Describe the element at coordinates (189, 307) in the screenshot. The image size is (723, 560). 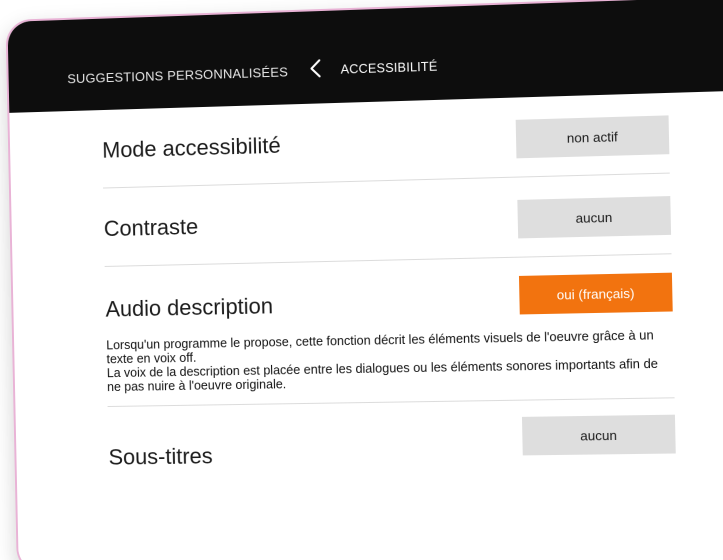
I see `setting-label-audio-description: Audio description` at that location.